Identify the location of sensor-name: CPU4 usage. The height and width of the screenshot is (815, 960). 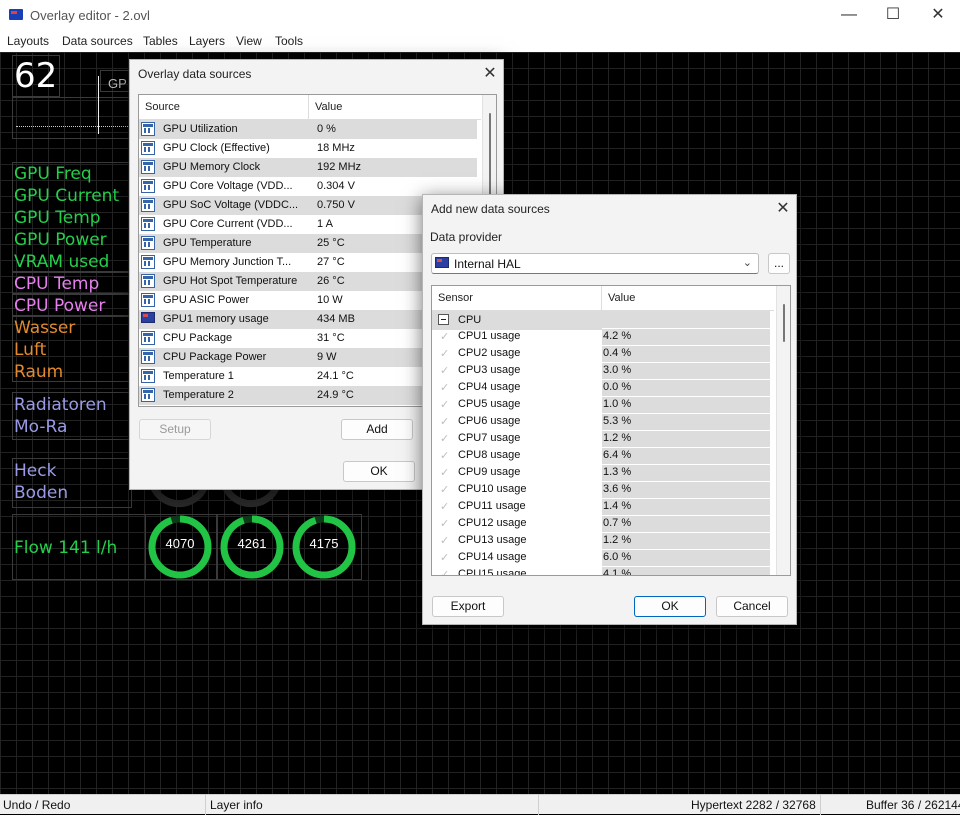
(489, 387).